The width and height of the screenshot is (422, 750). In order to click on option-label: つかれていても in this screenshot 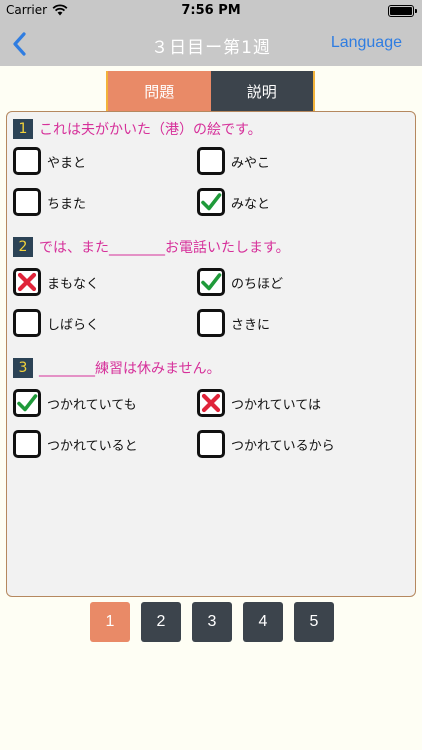, I will do `click(92, 405)`.